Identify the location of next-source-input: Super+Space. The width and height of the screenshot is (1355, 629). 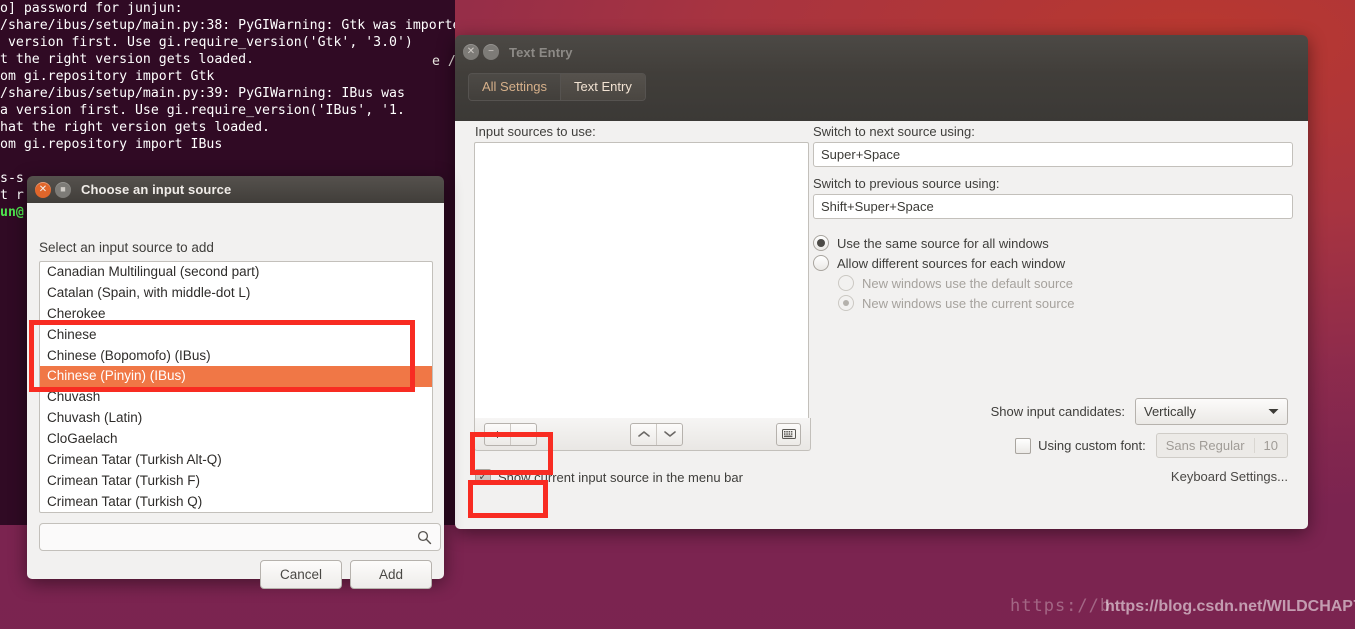
(1053, 154).